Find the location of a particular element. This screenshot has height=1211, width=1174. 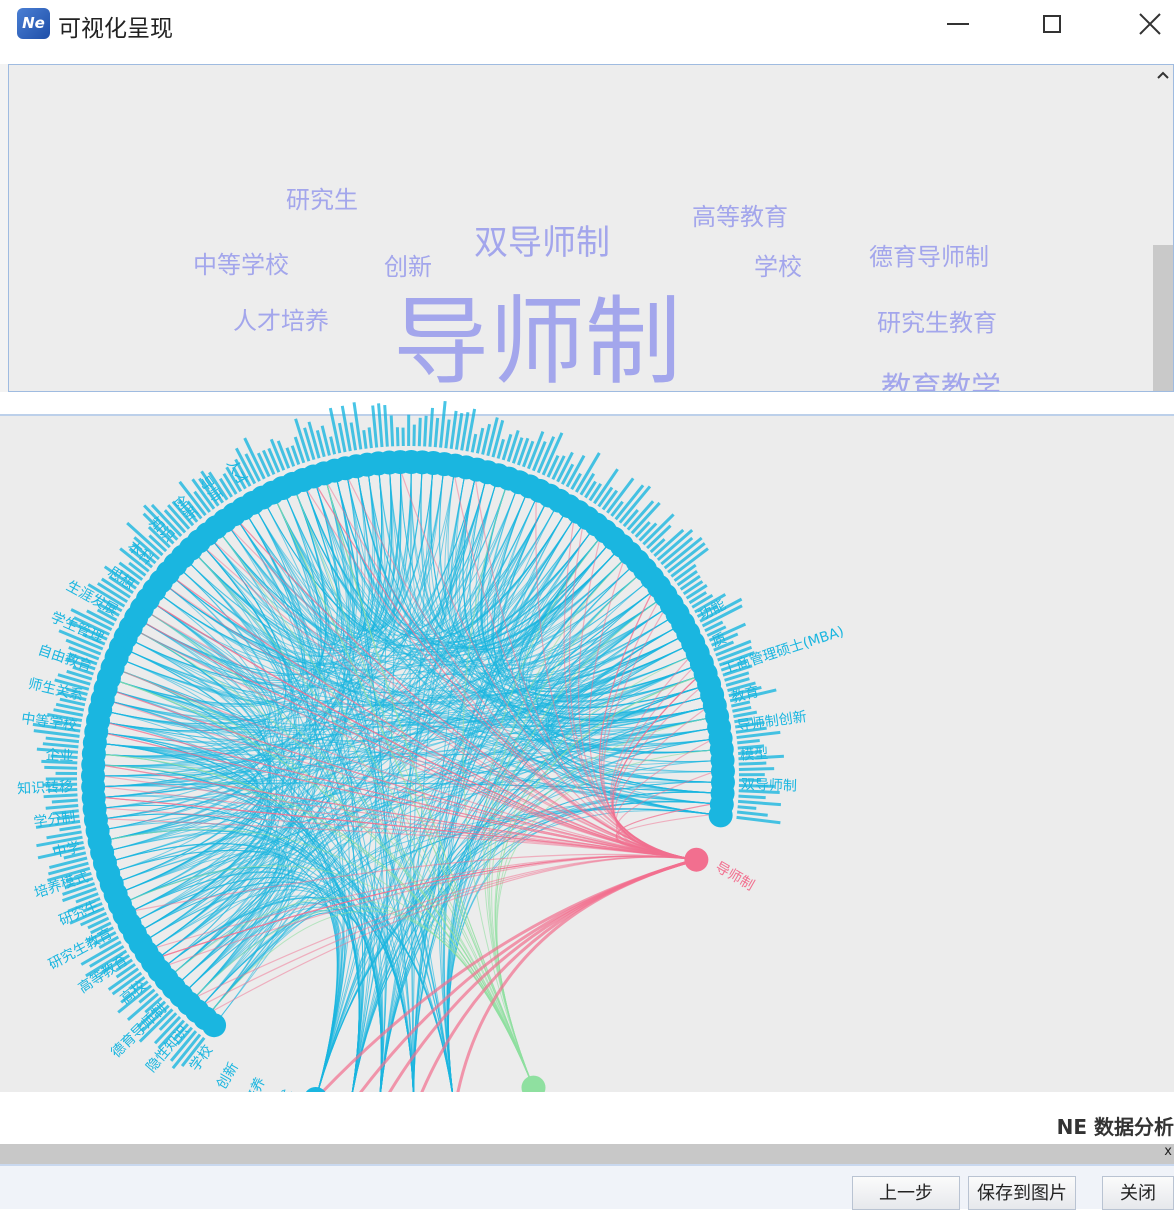

horizontal-scrollbar: x is located at coordinates (587, 1154).